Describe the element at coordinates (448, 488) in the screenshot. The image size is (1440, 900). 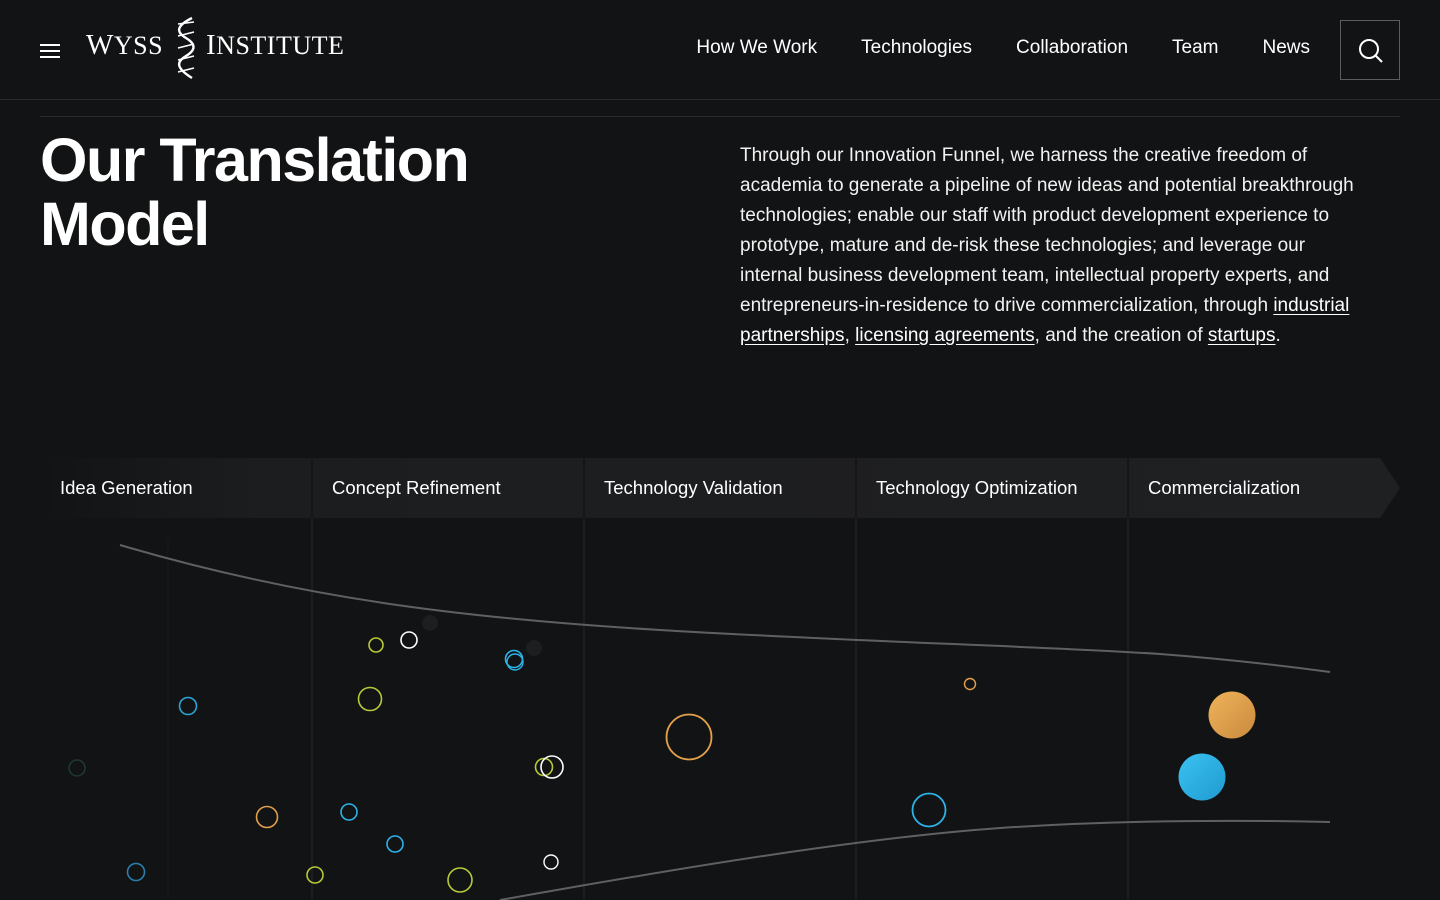
I see `stage-concept-refinement: Concept Refinement` at that location.